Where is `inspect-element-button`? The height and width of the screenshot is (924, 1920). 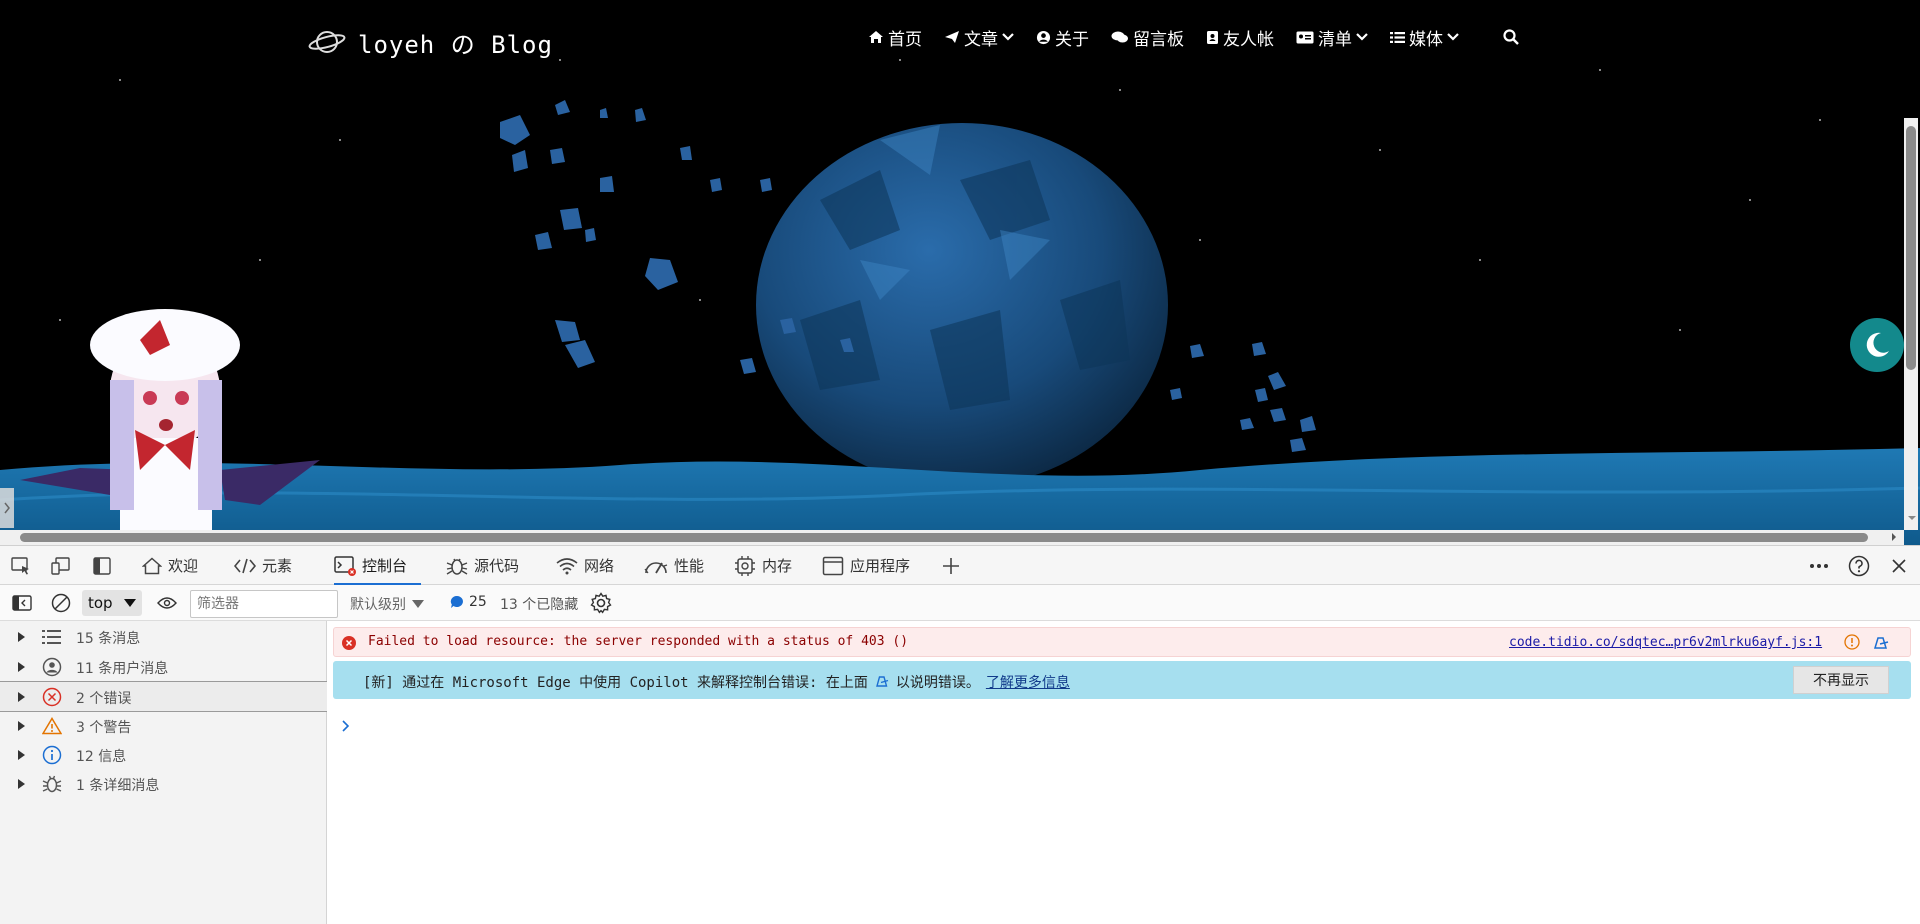 inspect-element-button is located at coordinates (21, 566).